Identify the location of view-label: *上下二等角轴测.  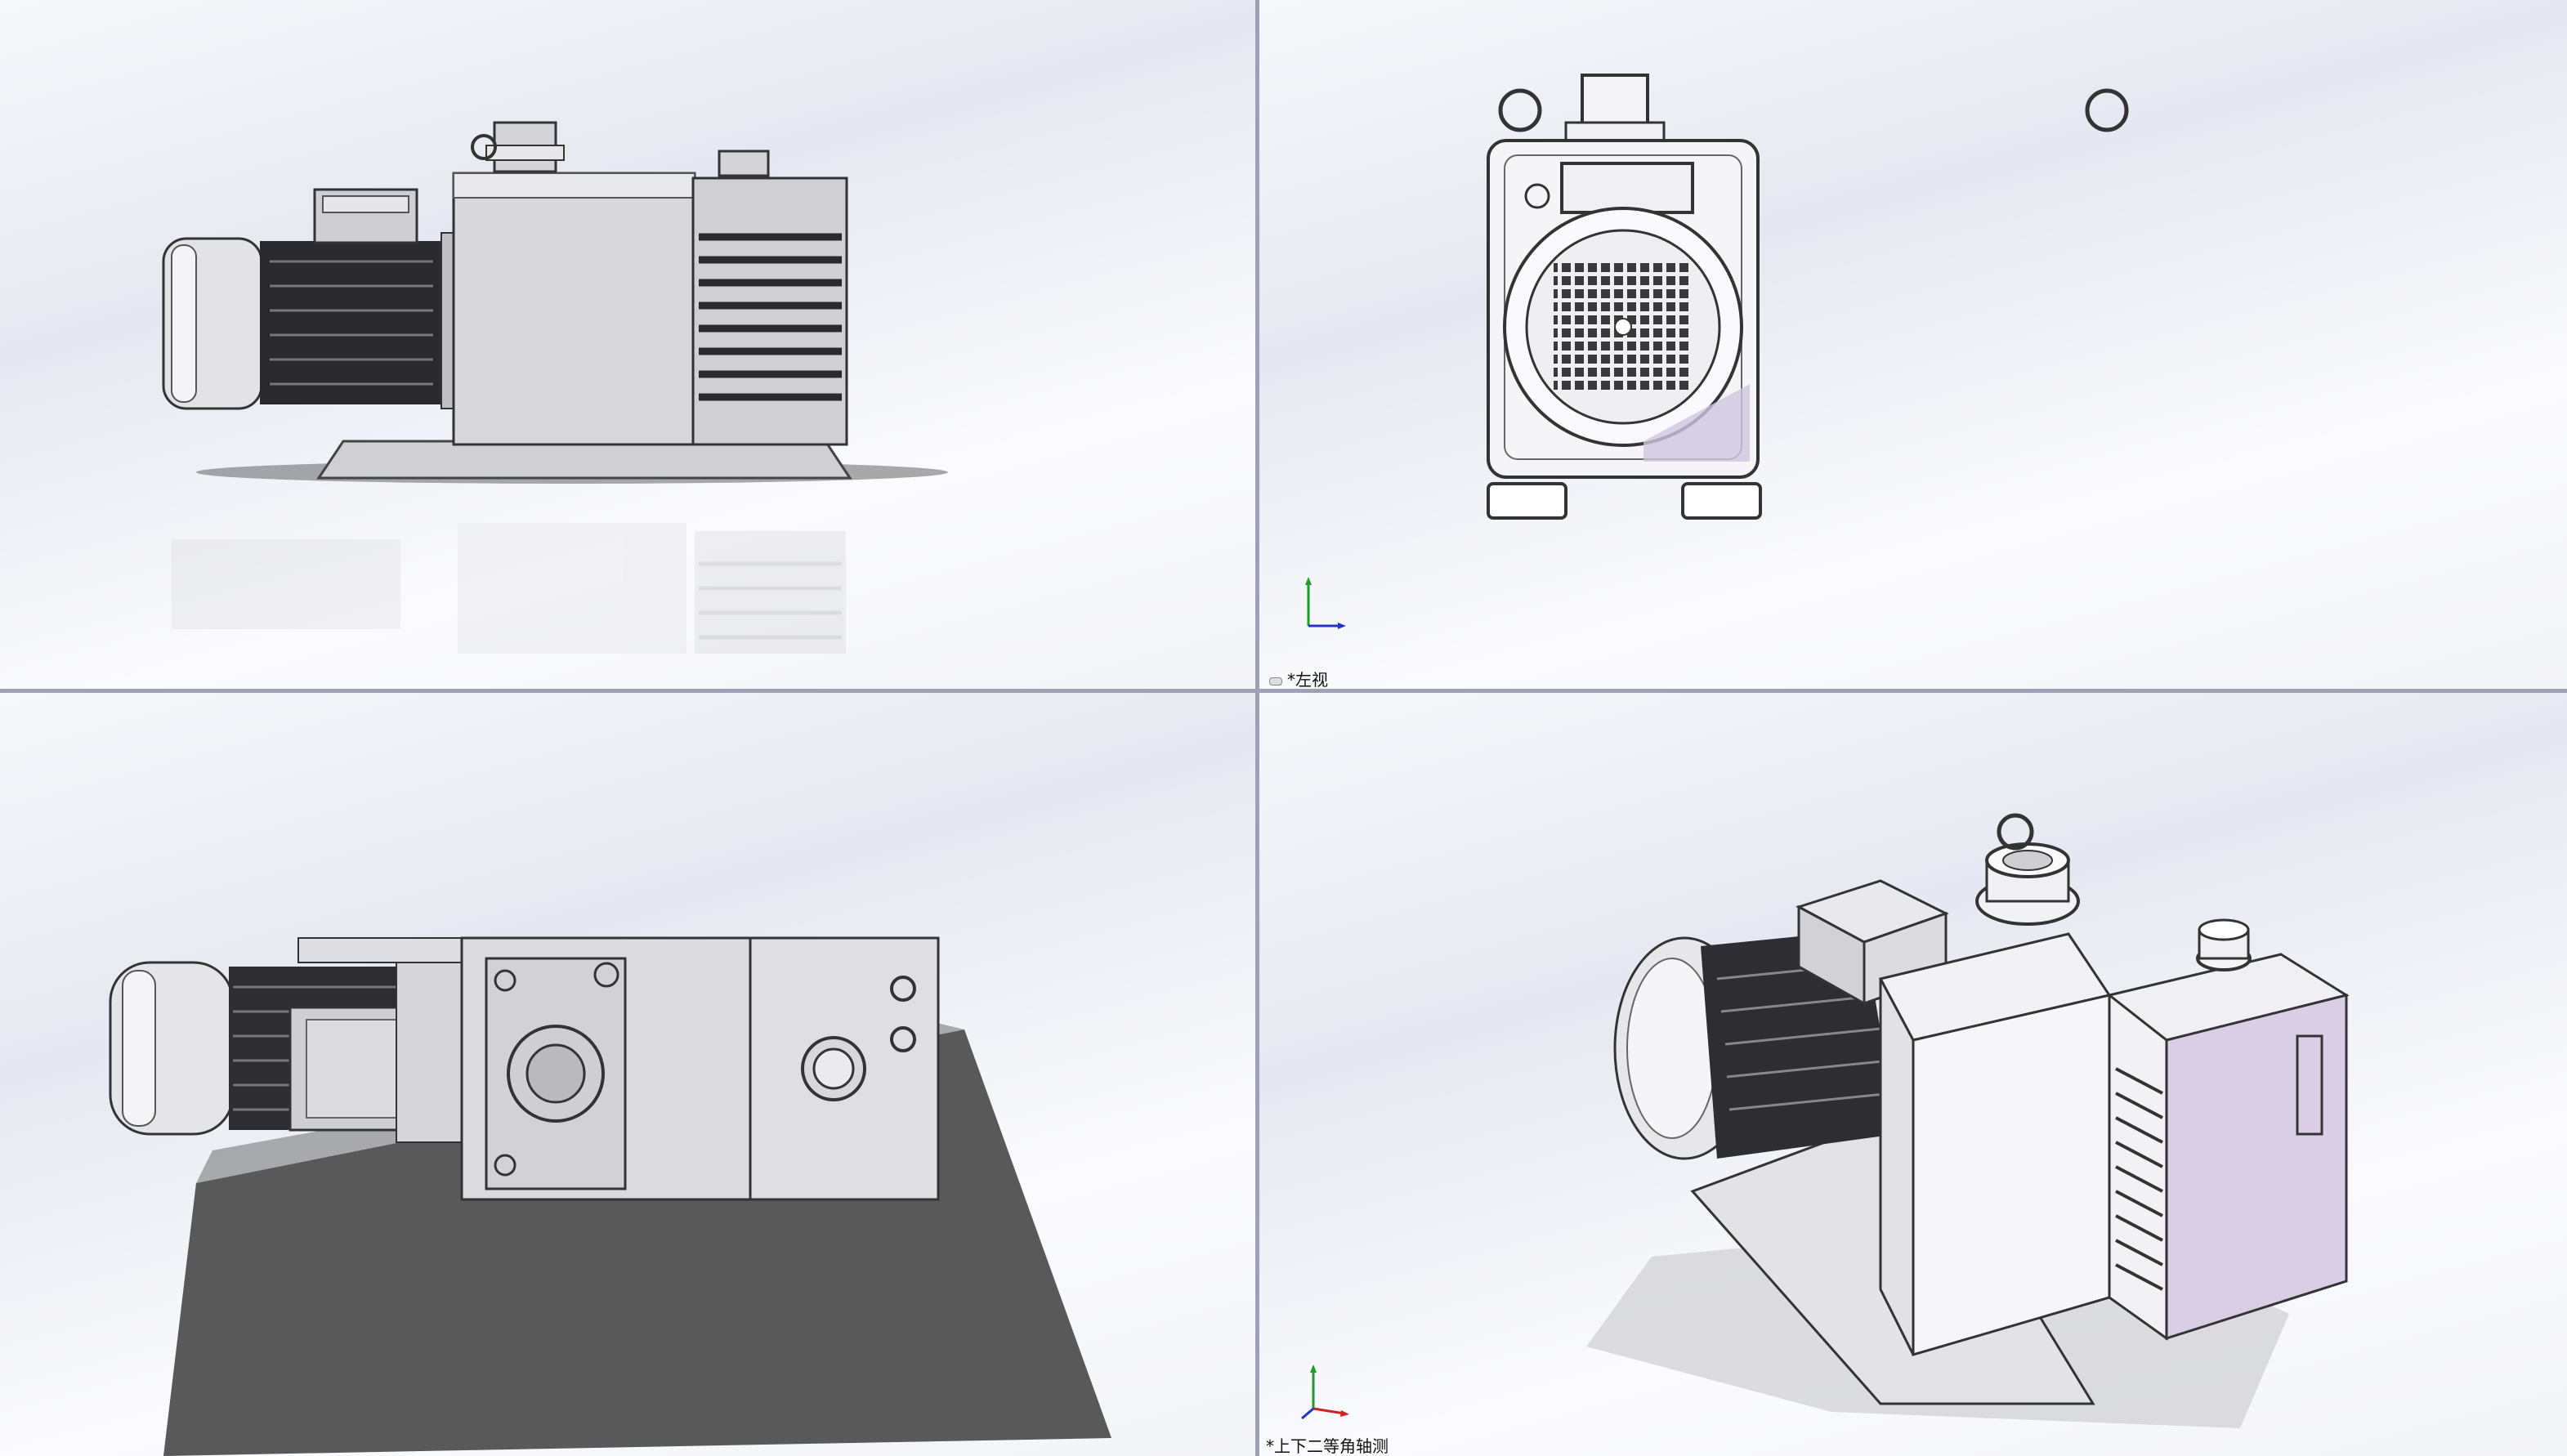
(1327, 1446).